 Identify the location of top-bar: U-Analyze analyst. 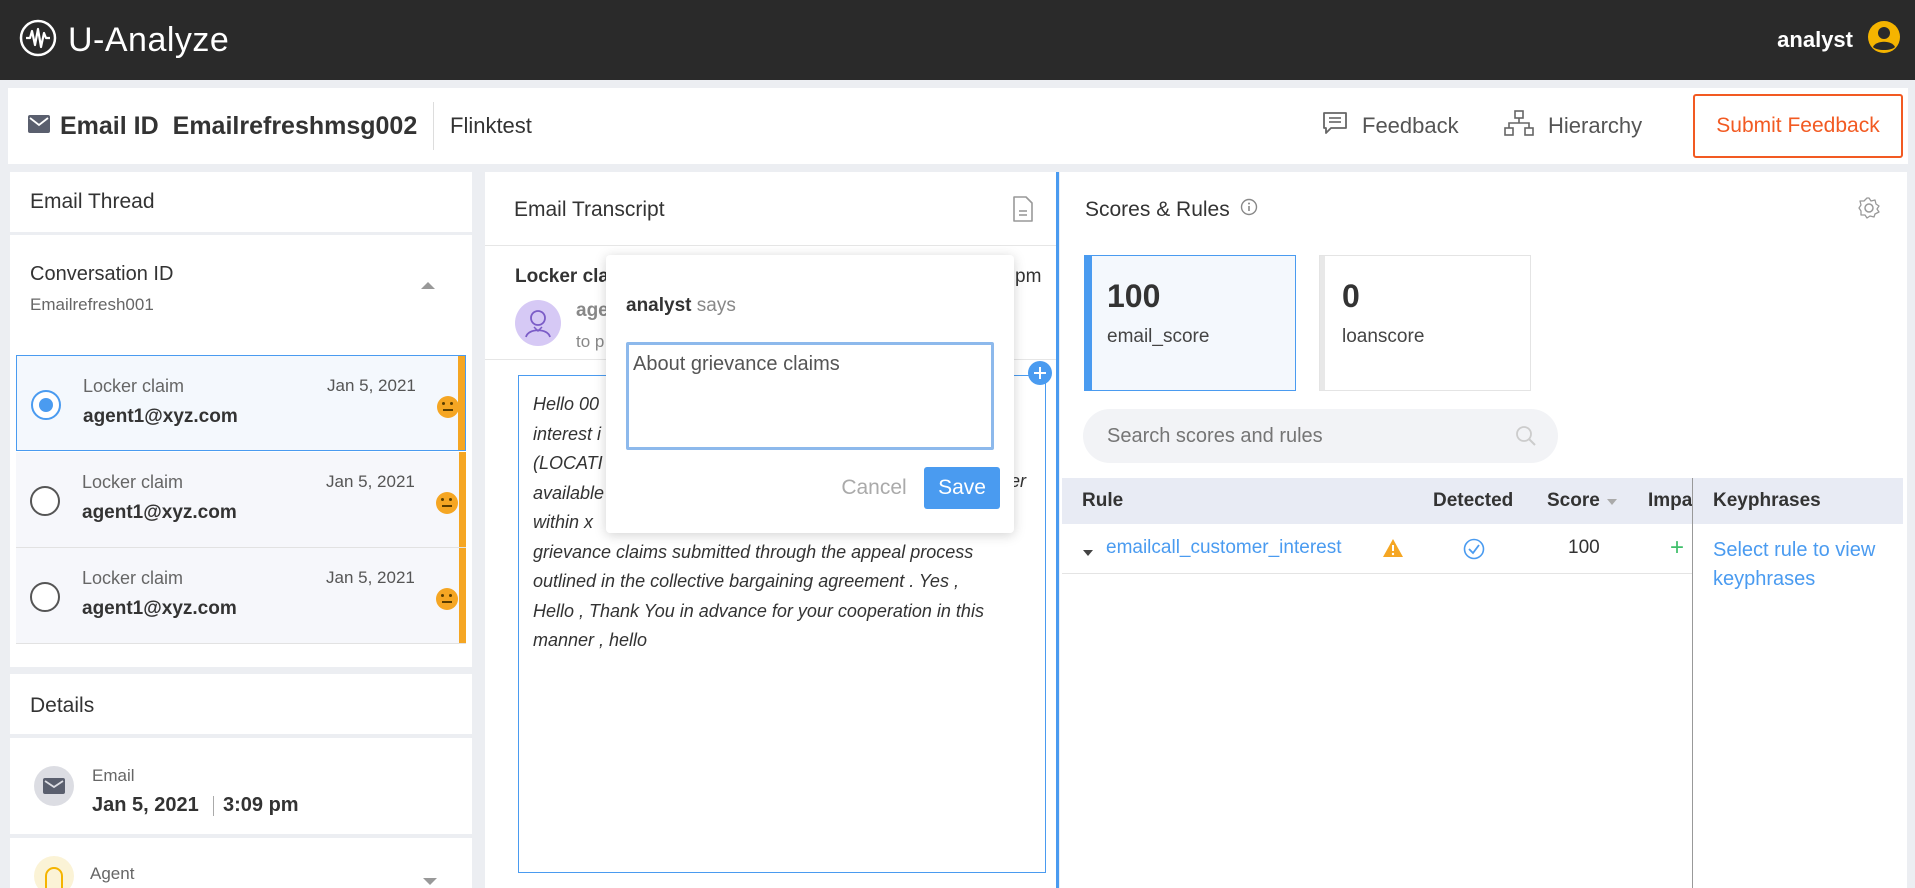
(957, 40).